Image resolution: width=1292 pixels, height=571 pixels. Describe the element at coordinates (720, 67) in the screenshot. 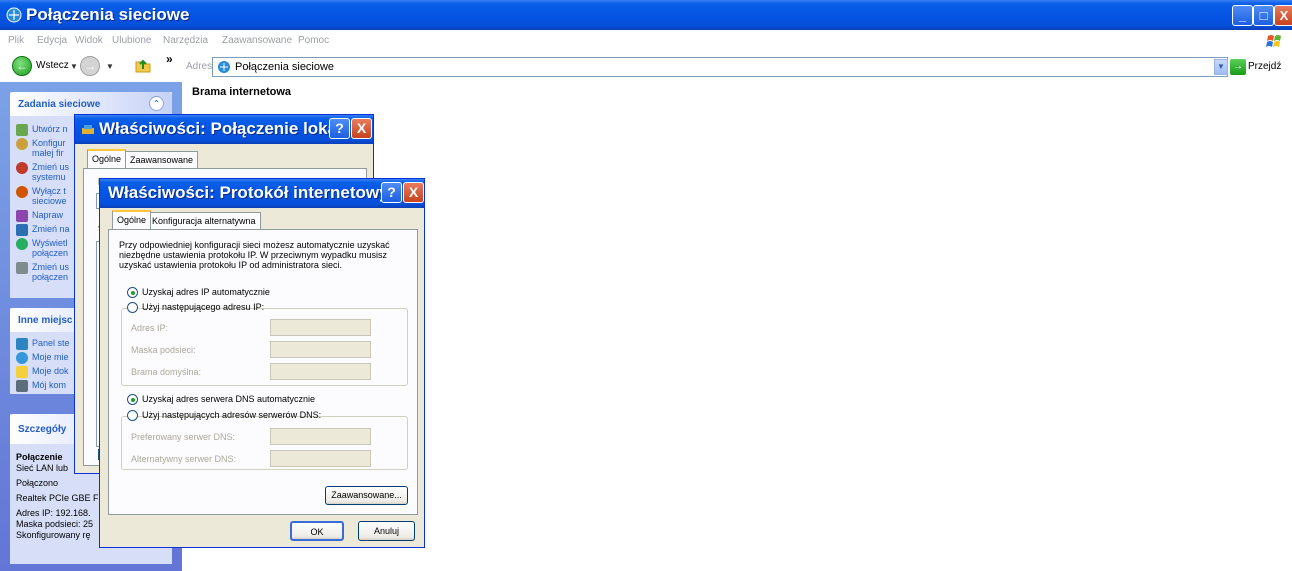

I see `address-input: Połączenia sieciowe` at that location.